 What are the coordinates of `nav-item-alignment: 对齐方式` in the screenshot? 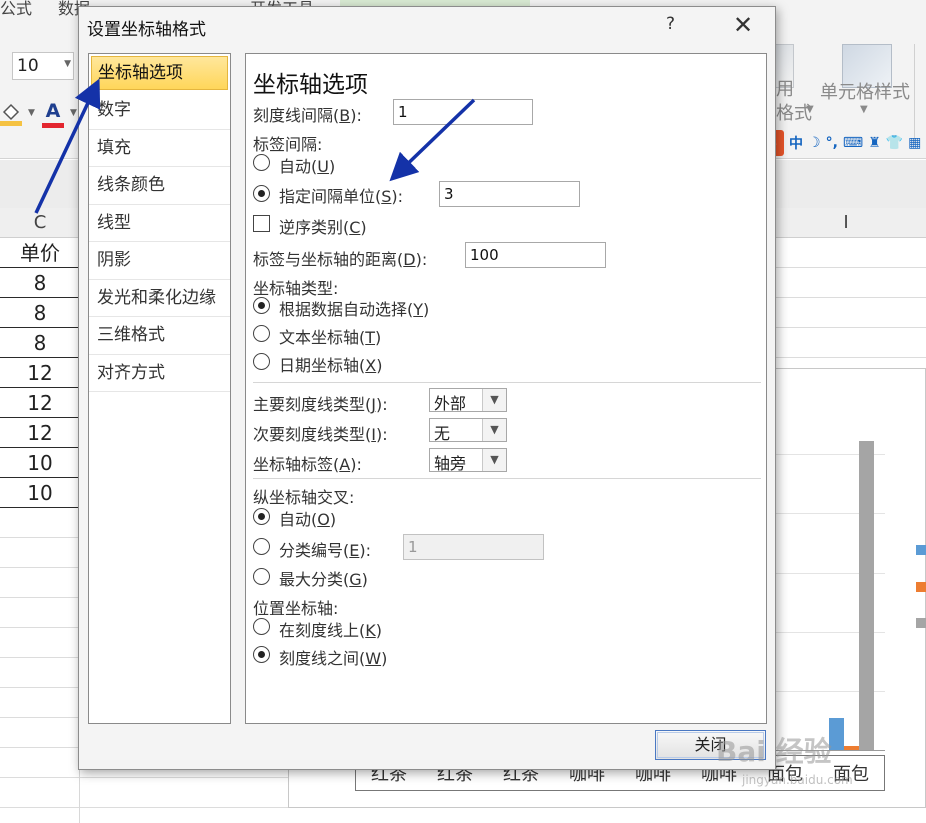 It's located at (159, 373).